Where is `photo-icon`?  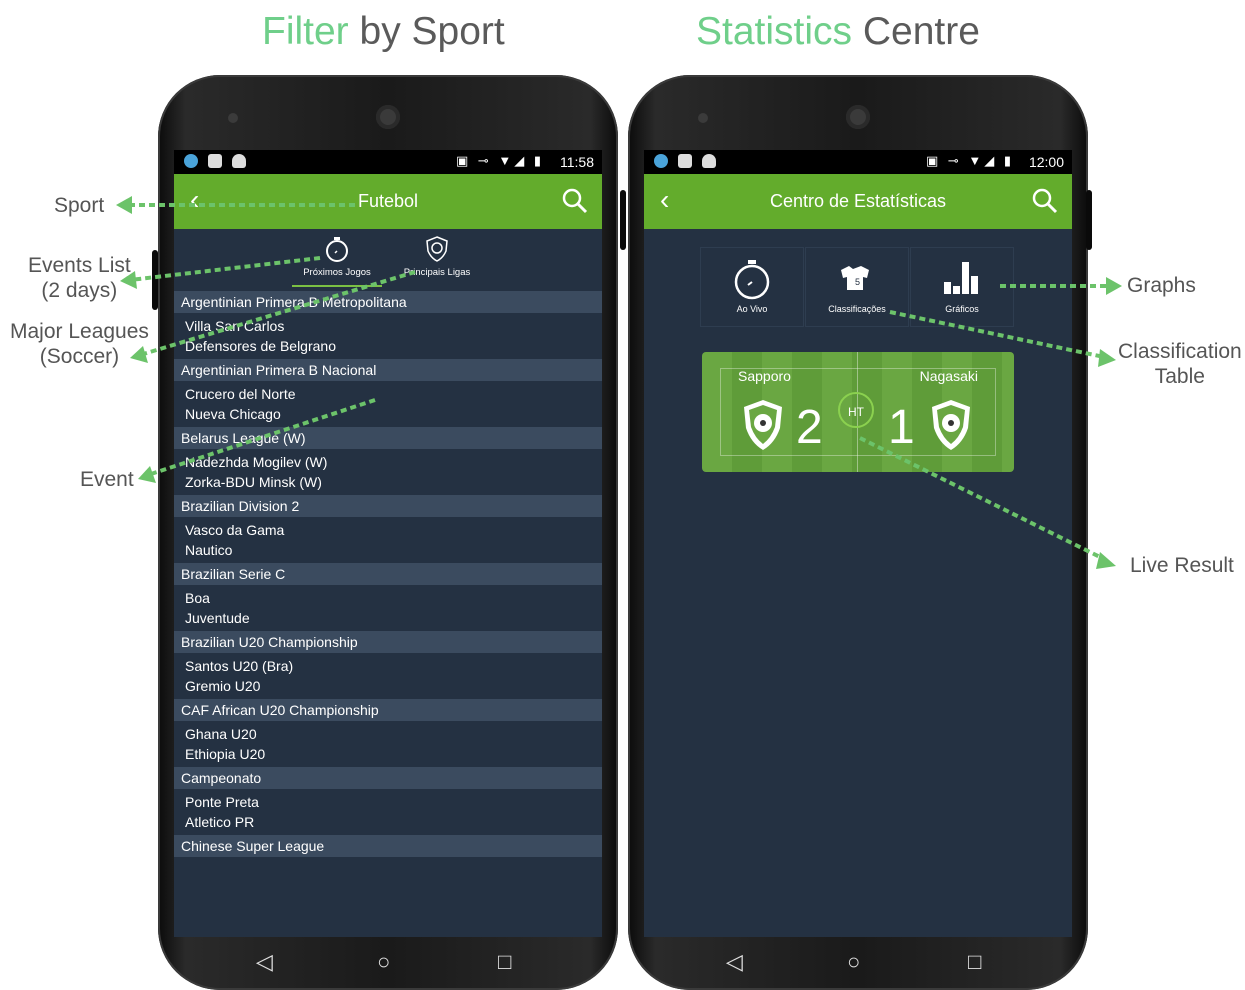 photo-icon is located at coordinates (215, 161).